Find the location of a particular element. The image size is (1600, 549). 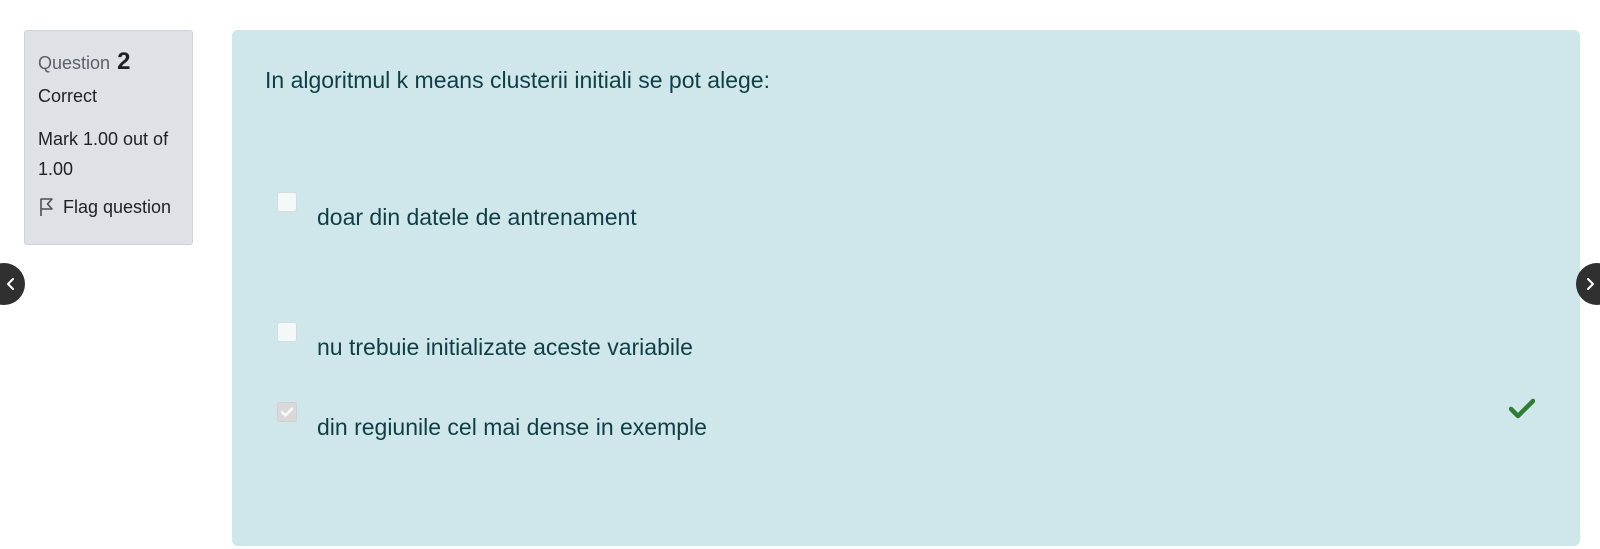

answer-option: nu trebuie initializate aceste variabile is located at coordinates (485, 342).